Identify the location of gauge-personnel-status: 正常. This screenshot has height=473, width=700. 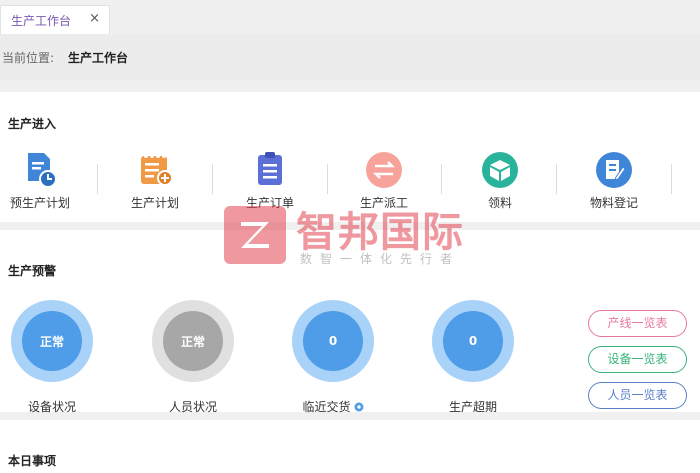
(193, 341).